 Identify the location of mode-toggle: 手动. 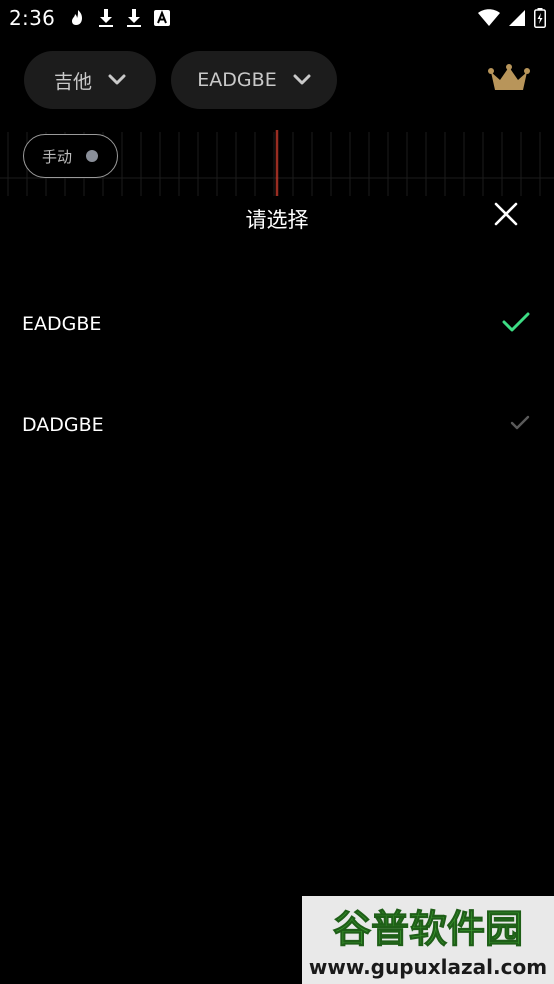
(70, 156).